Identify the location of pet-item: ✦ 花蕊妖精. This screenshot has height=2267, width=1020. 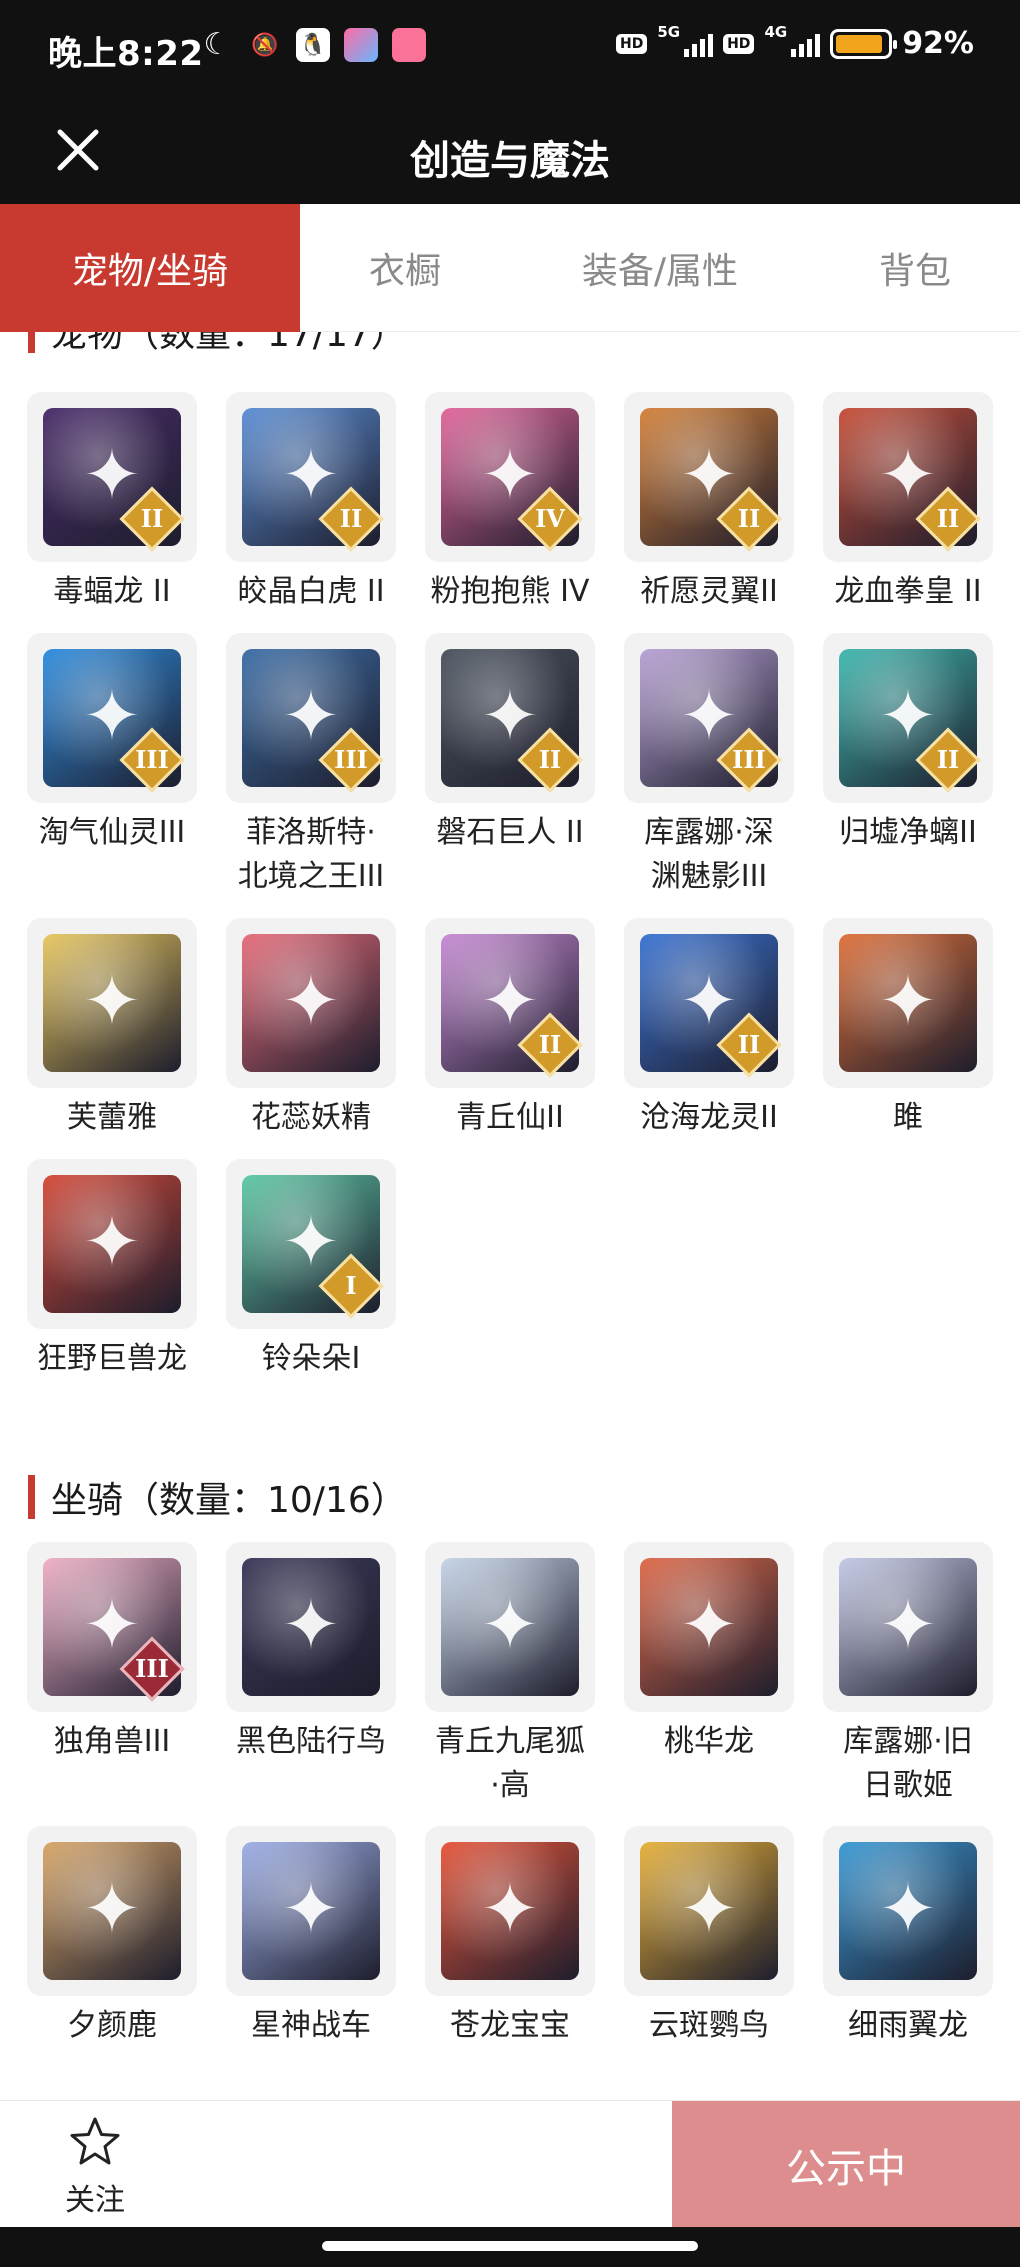
(311, 1029).